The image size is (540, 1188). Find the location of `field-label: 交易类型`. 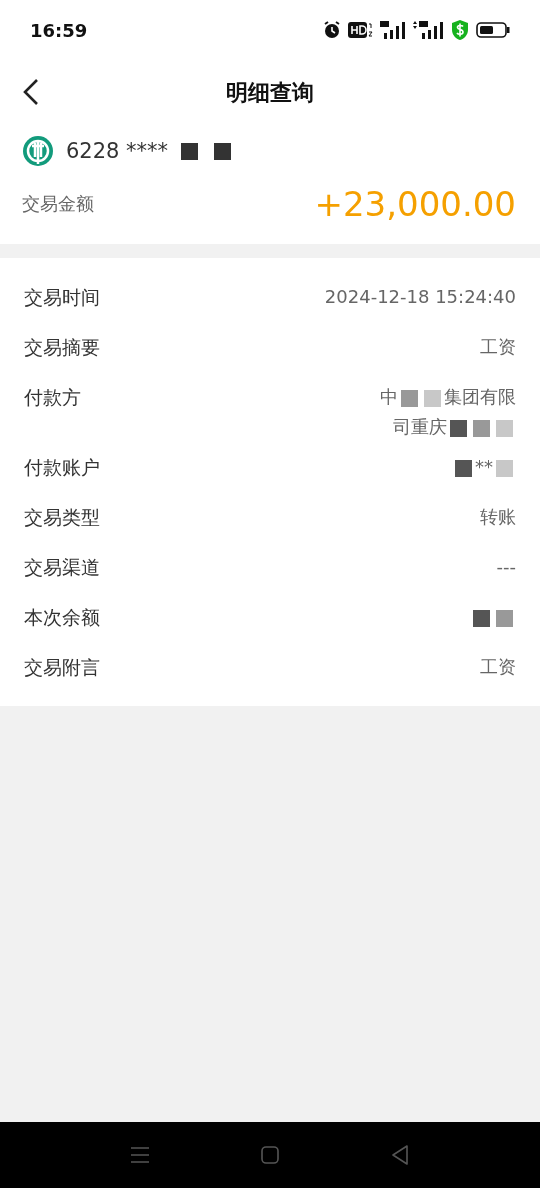

field-label: 交易类型 is located at coordinates (62, 517).